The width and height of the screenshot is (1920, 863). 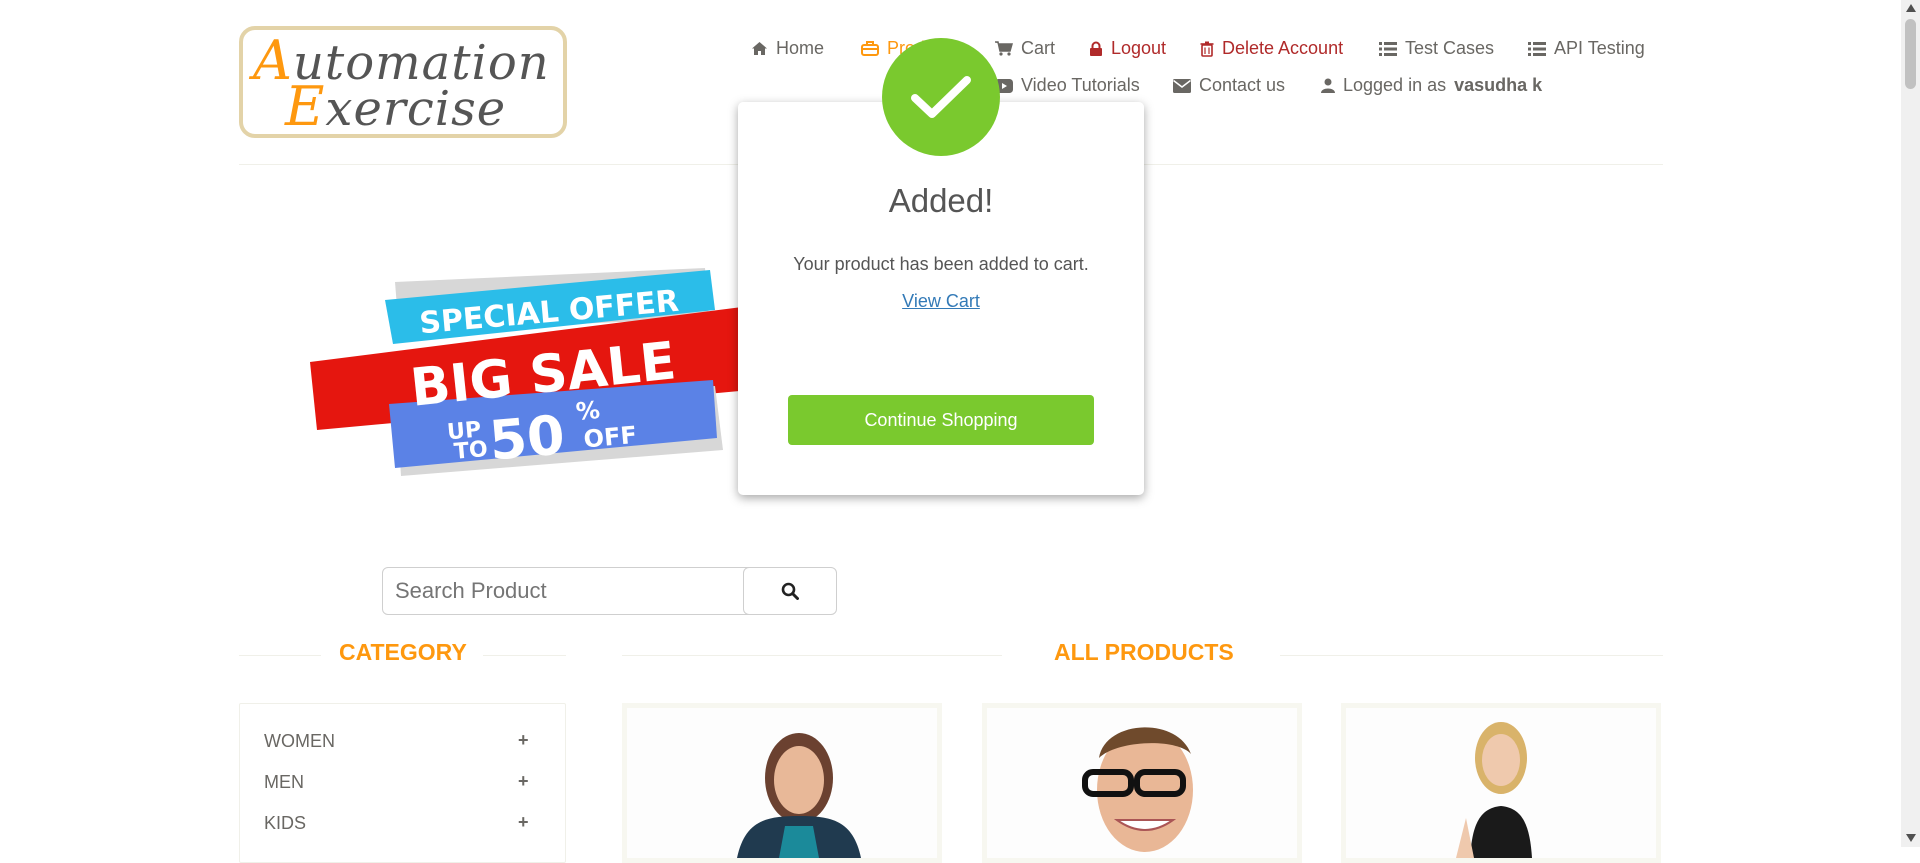 I want to click on expand-men-icon: +, so click(x=523, y=781).